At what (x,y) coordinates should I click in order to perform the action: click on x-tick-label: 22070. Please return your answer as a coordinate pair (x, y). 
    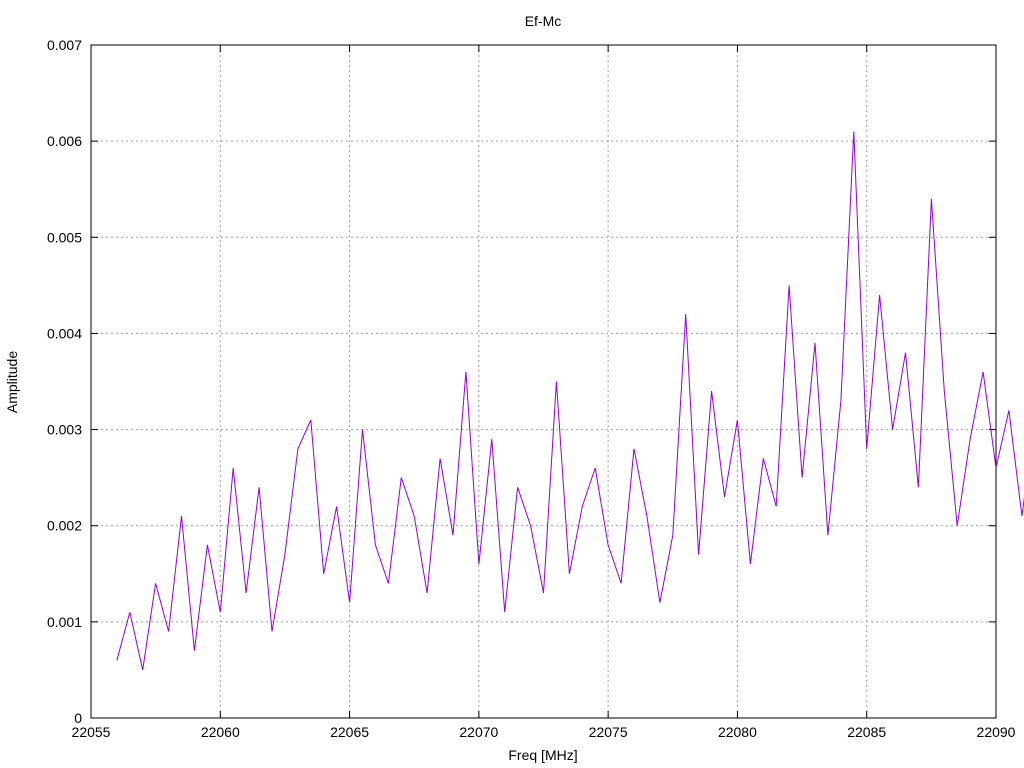
    Looking at the image, I should click on (478, 732).